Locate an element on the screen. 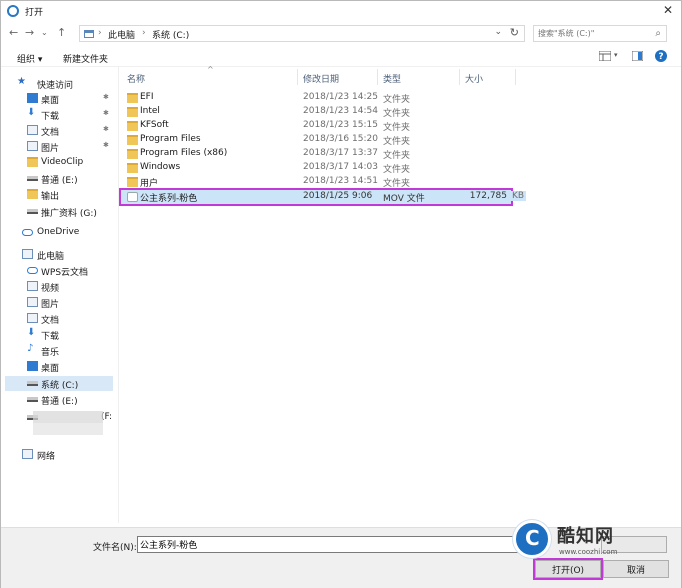  forward-arrow-icon: → is located at coordinates (29, 32).